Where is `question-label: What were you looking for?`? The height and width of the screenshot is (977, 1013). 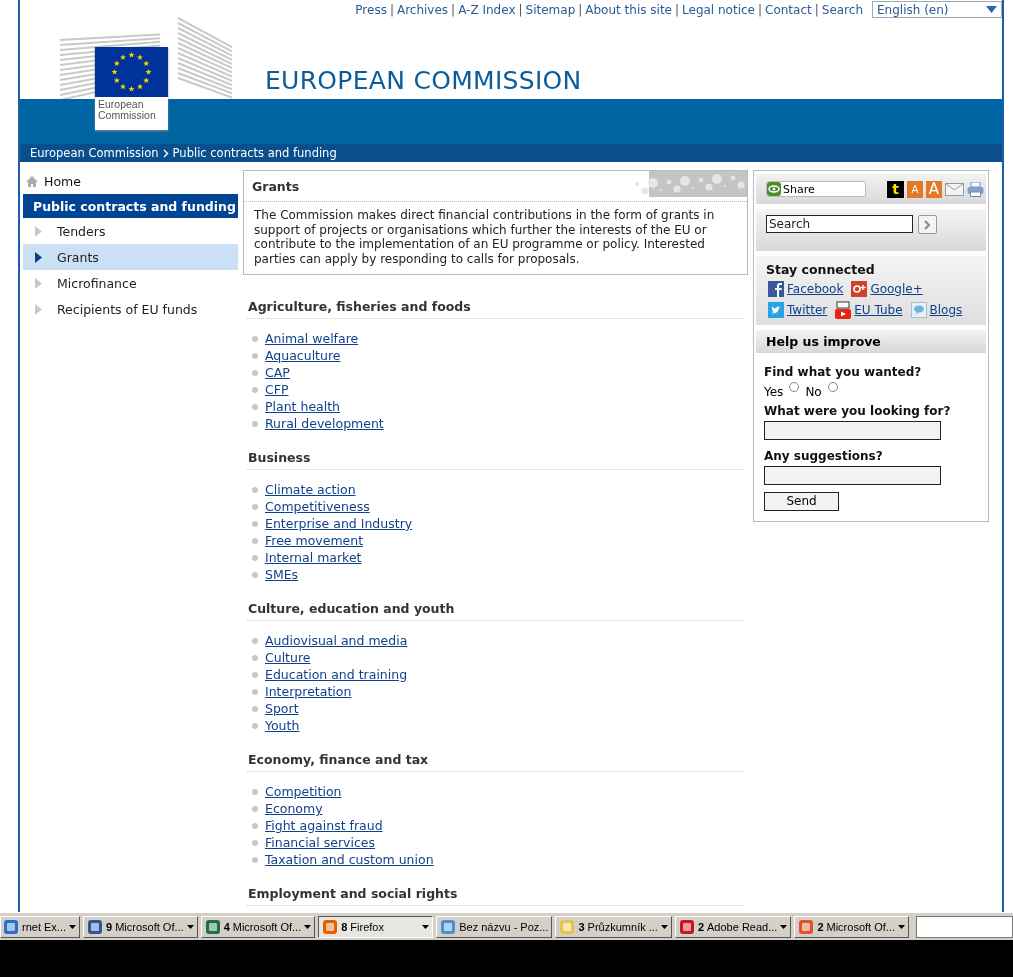
question-label: What were you looking for? is located at coordinates (858, 411).